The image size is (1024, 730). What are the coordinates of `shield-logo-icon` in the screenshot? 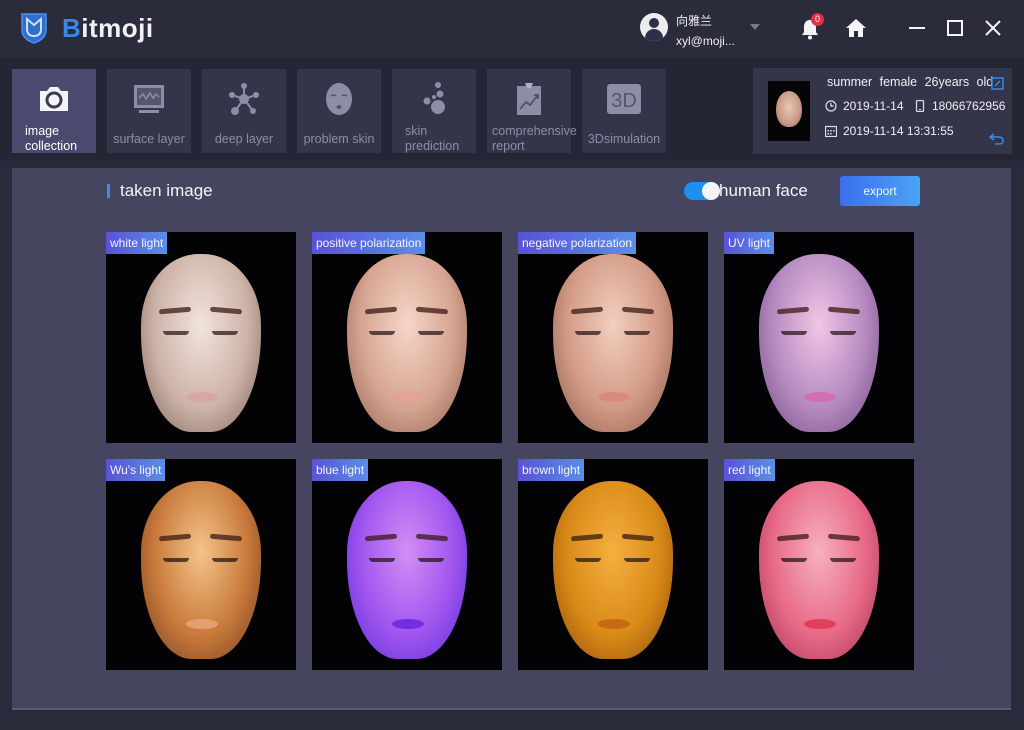 It's located at (34, 28).